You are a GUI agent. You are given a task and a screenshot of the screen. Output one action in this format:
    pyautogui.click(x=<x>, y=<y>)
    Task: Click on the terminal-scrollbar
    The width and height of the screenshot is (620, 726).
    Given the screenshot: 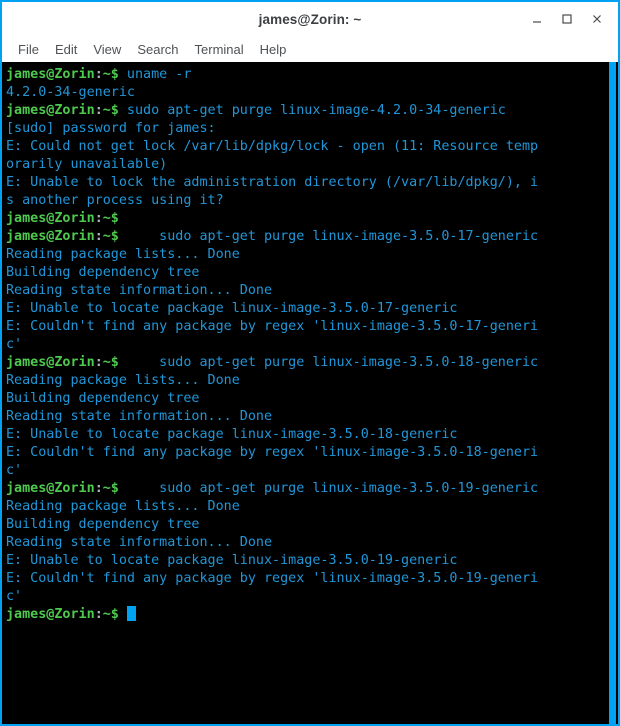 What is the action you would take?
    pyautogui.click(x=612, y=393)
    